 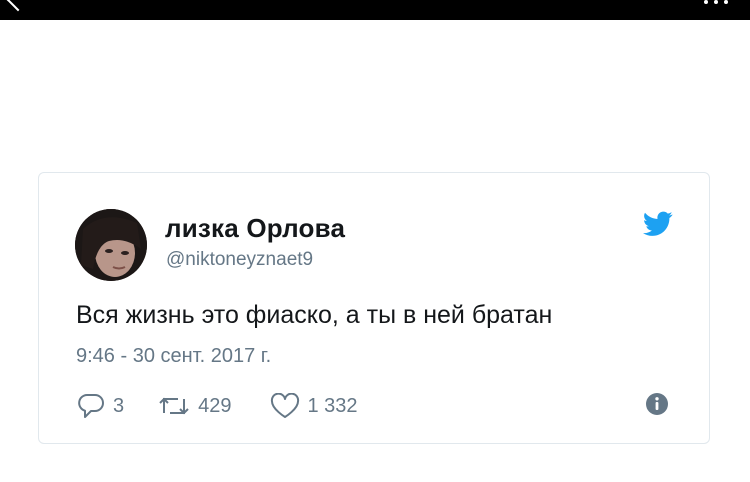 What do you see at coordinates (658, 224) in the screenshot?
I see `twitter-bird-icon` at bounding box center [658, 224].